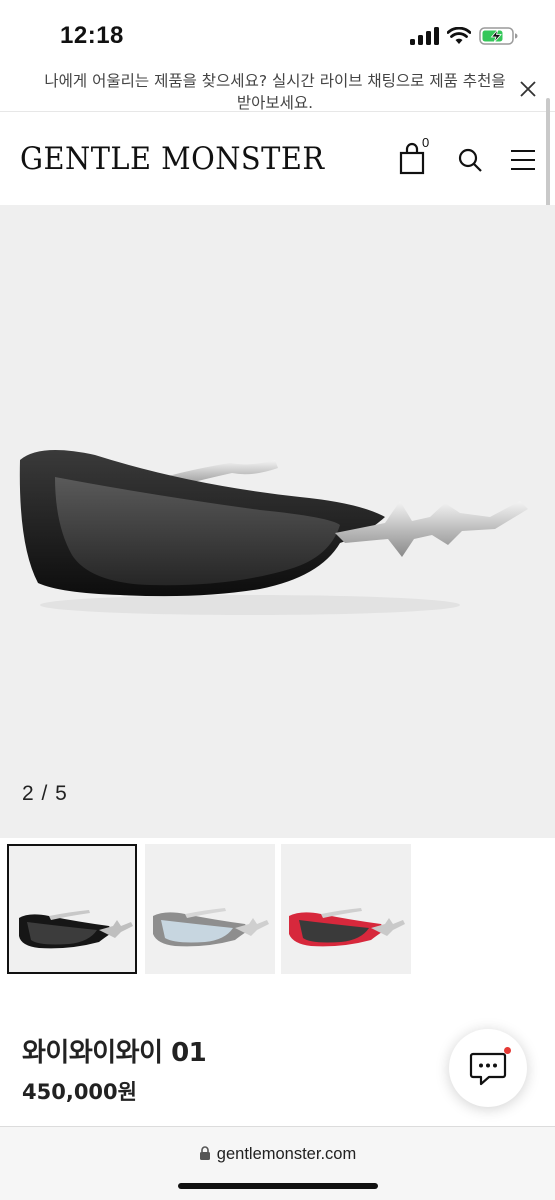 The width and height of the screenshot is (555, 1200). Describe the element at coordinates (459, 36) in the screenshot. I see `wifi-icon` at that location.